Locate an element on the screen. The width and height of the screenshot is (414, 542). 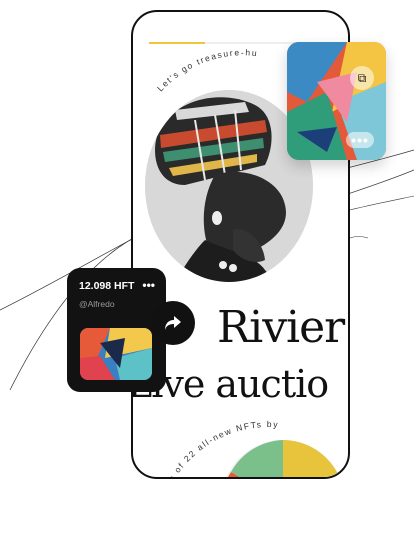
nft-card: ⧉ ••• is located at coordinates (336, 101).